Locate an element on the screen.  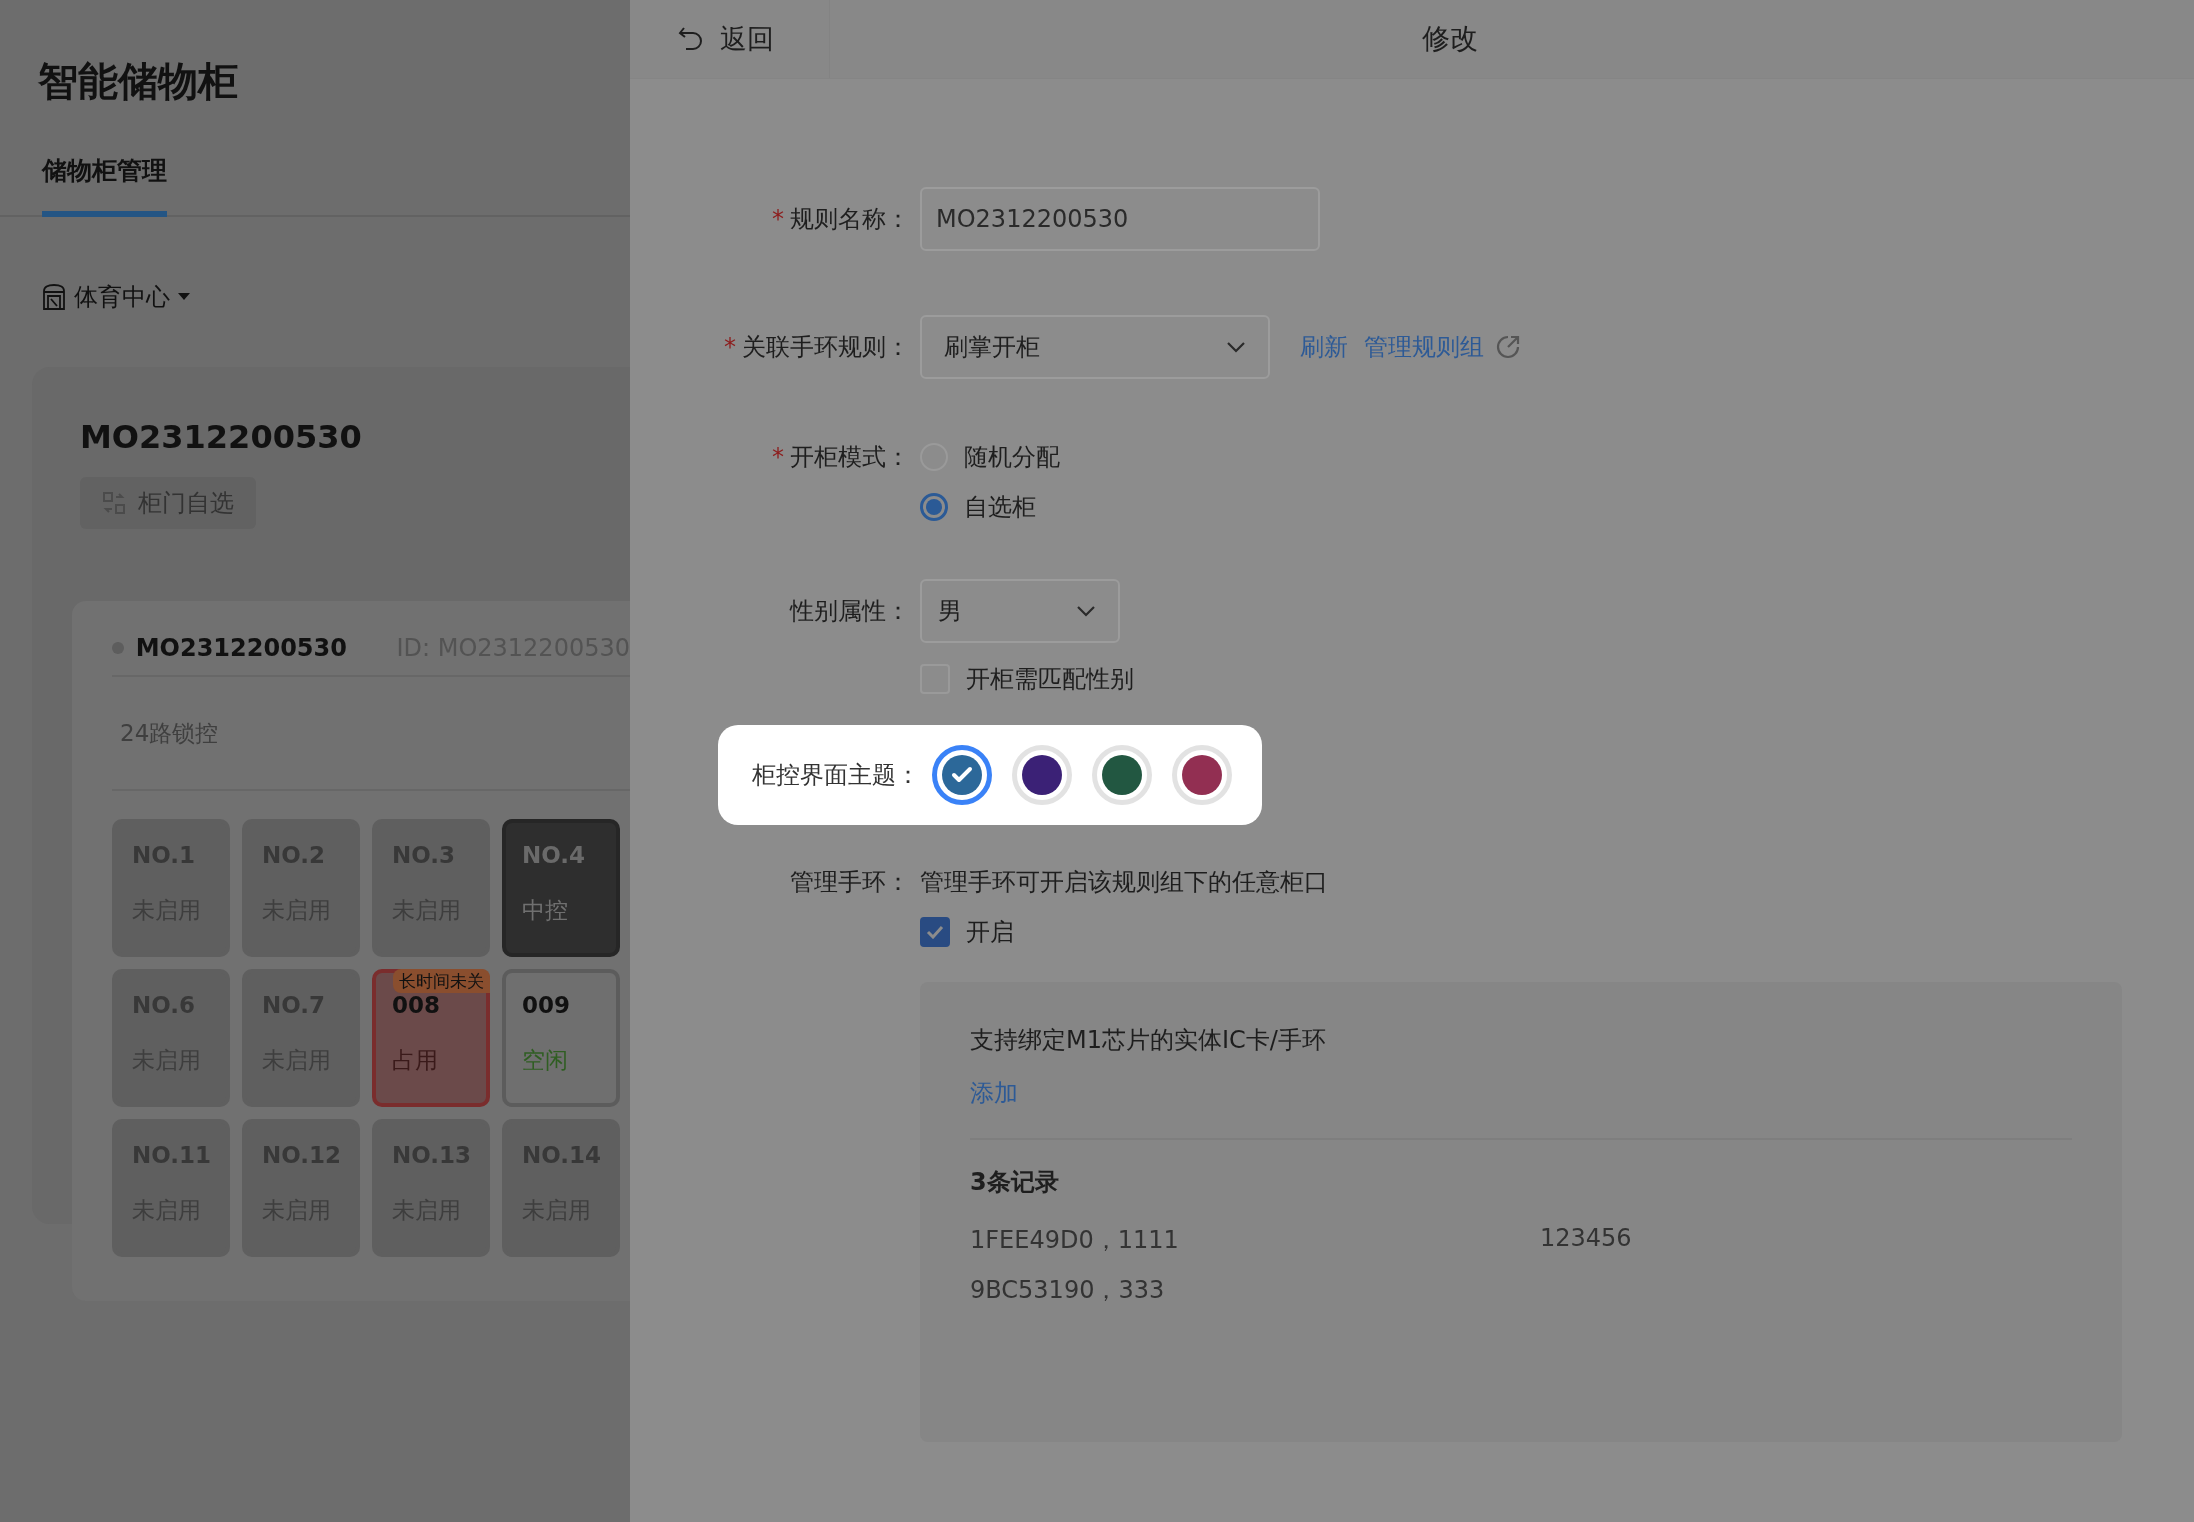
record-text: 9BC53190，333 is located at coordinates (1068, 1290).